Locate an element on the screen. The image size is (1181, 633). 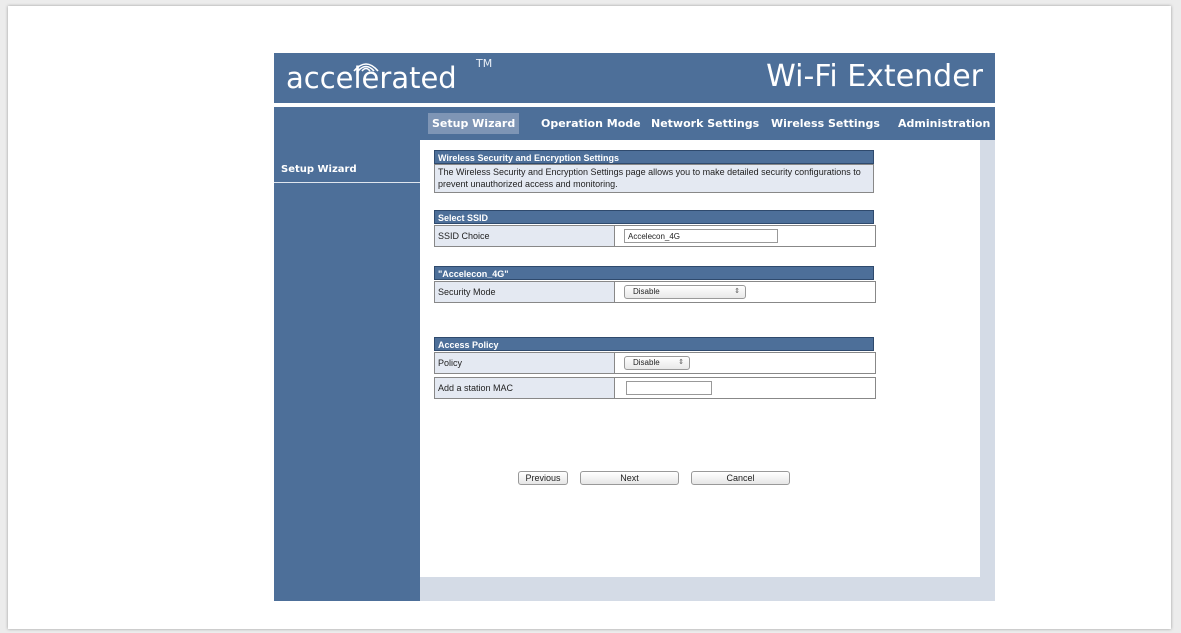
policy-row: Policy Disable ⇕ is located at coordinates (655, 363).